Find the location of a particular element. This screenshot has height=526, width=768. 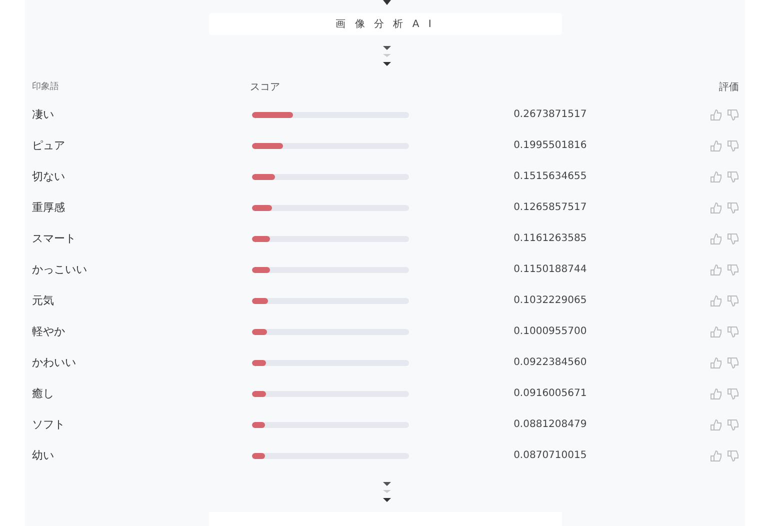

table-cell-text: 0.0881208479 is located at coordinates (550, 424).